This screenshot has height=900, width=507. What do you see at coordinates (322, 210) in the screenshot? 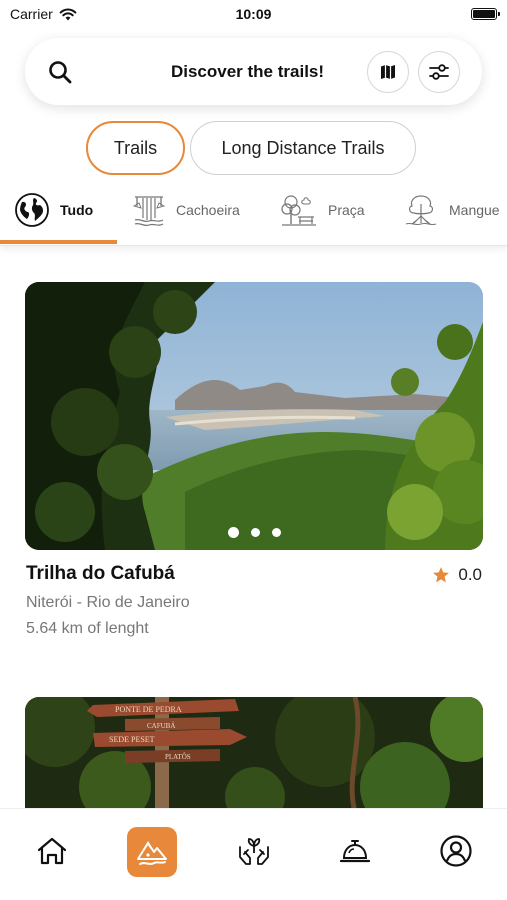
I see `category-praca: Praça` at bounding box center [322, 210].